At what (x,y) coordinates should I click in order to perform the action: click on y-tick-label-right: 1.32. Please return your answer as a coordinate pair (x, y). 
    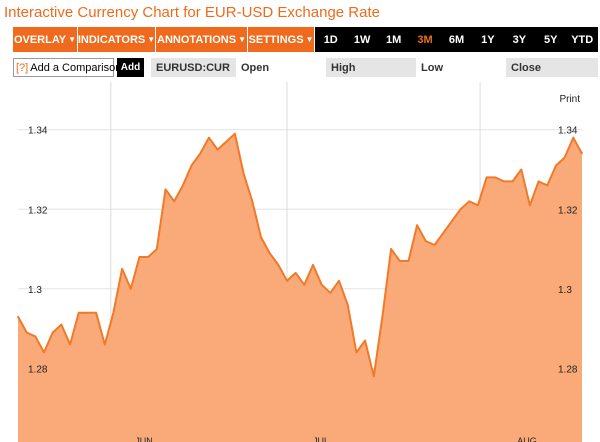
    Looking at the image, I should click on (568, 210).